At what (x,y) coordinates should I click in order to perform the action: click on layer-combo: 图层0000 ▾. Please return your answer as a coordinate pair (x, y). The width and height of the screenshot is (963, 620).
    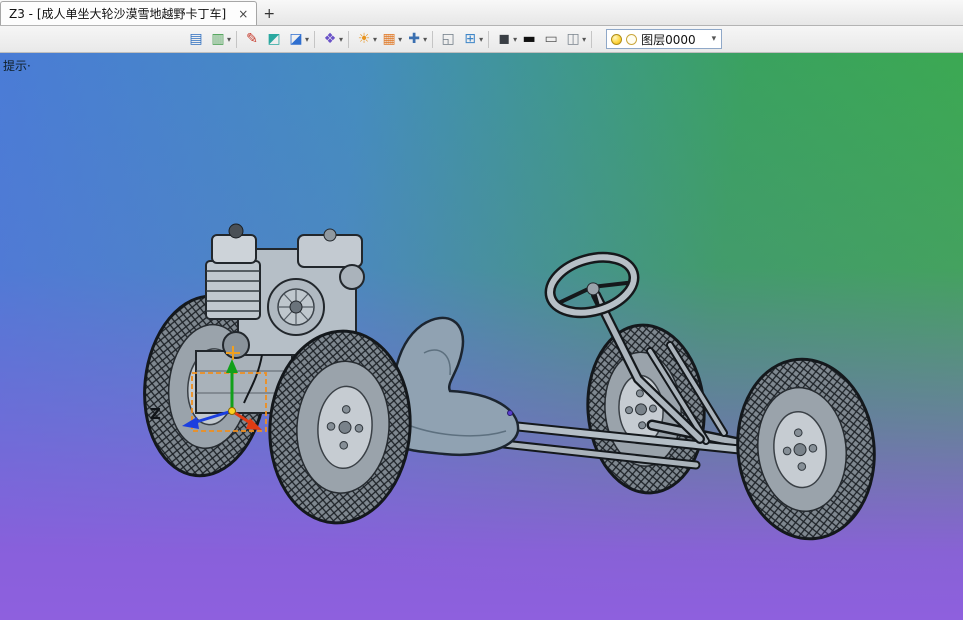
    Looking at the image, I should click on (664, 39).